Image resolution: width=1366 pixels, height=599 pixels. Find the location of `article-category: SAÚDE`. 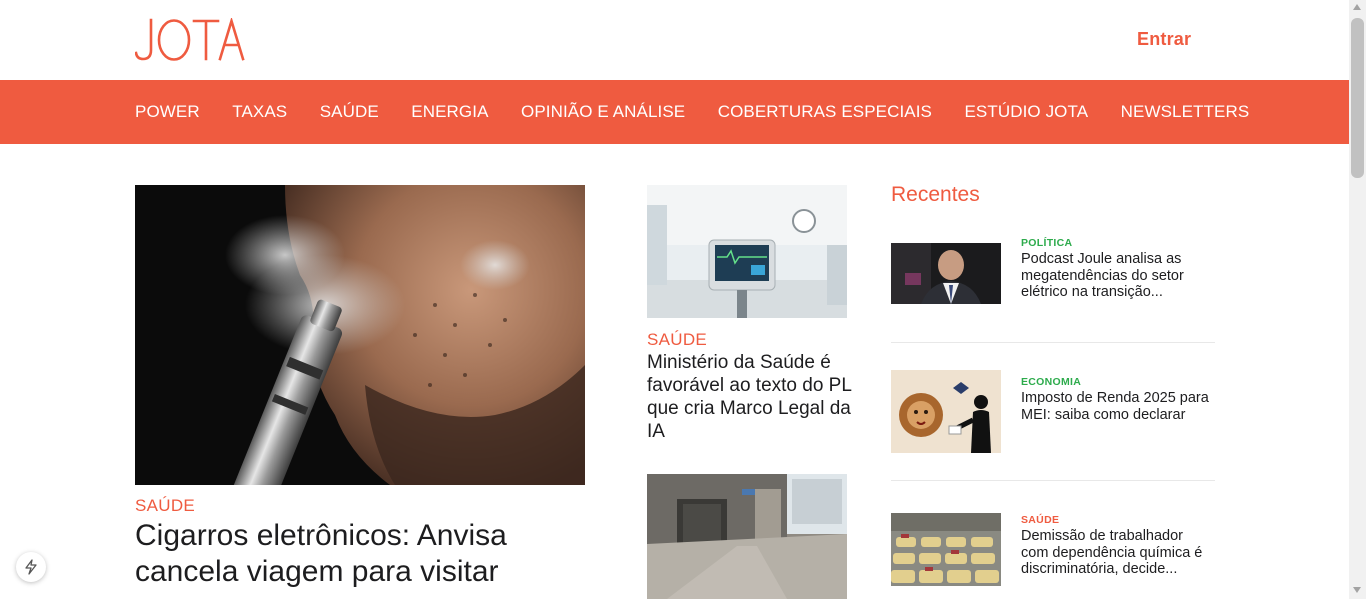

article-category: SAÚDE is located at coordinates (677, 340).